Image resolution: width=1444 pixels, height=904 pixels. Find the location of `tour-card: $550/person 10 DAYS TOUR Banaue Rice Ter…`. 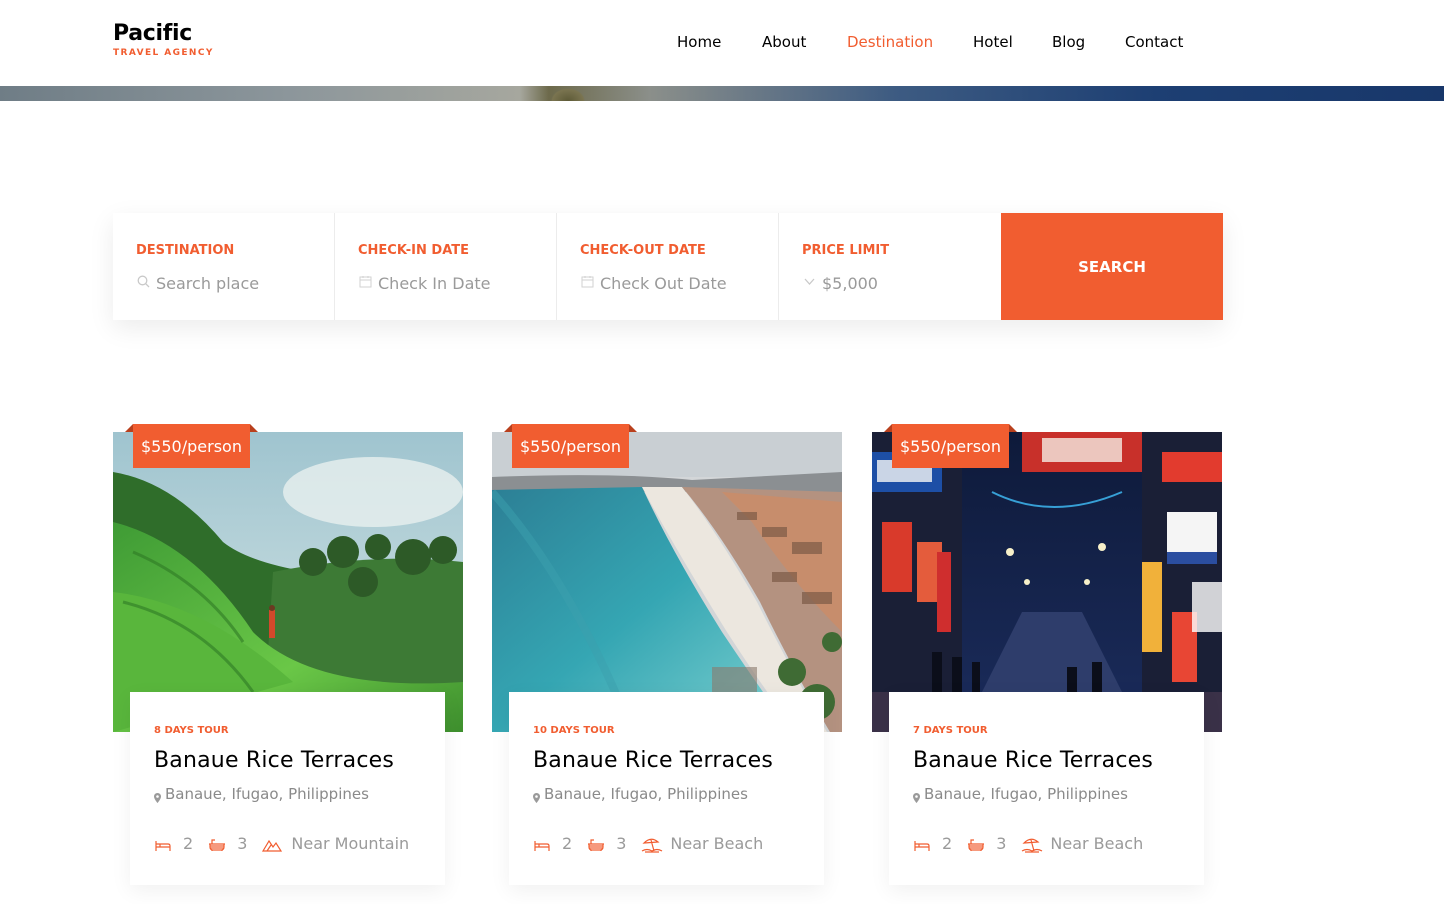

tour-card: $550/person 10 DAYS TOUR Banaue Rice Ter… is located at coordinates (667, 658).